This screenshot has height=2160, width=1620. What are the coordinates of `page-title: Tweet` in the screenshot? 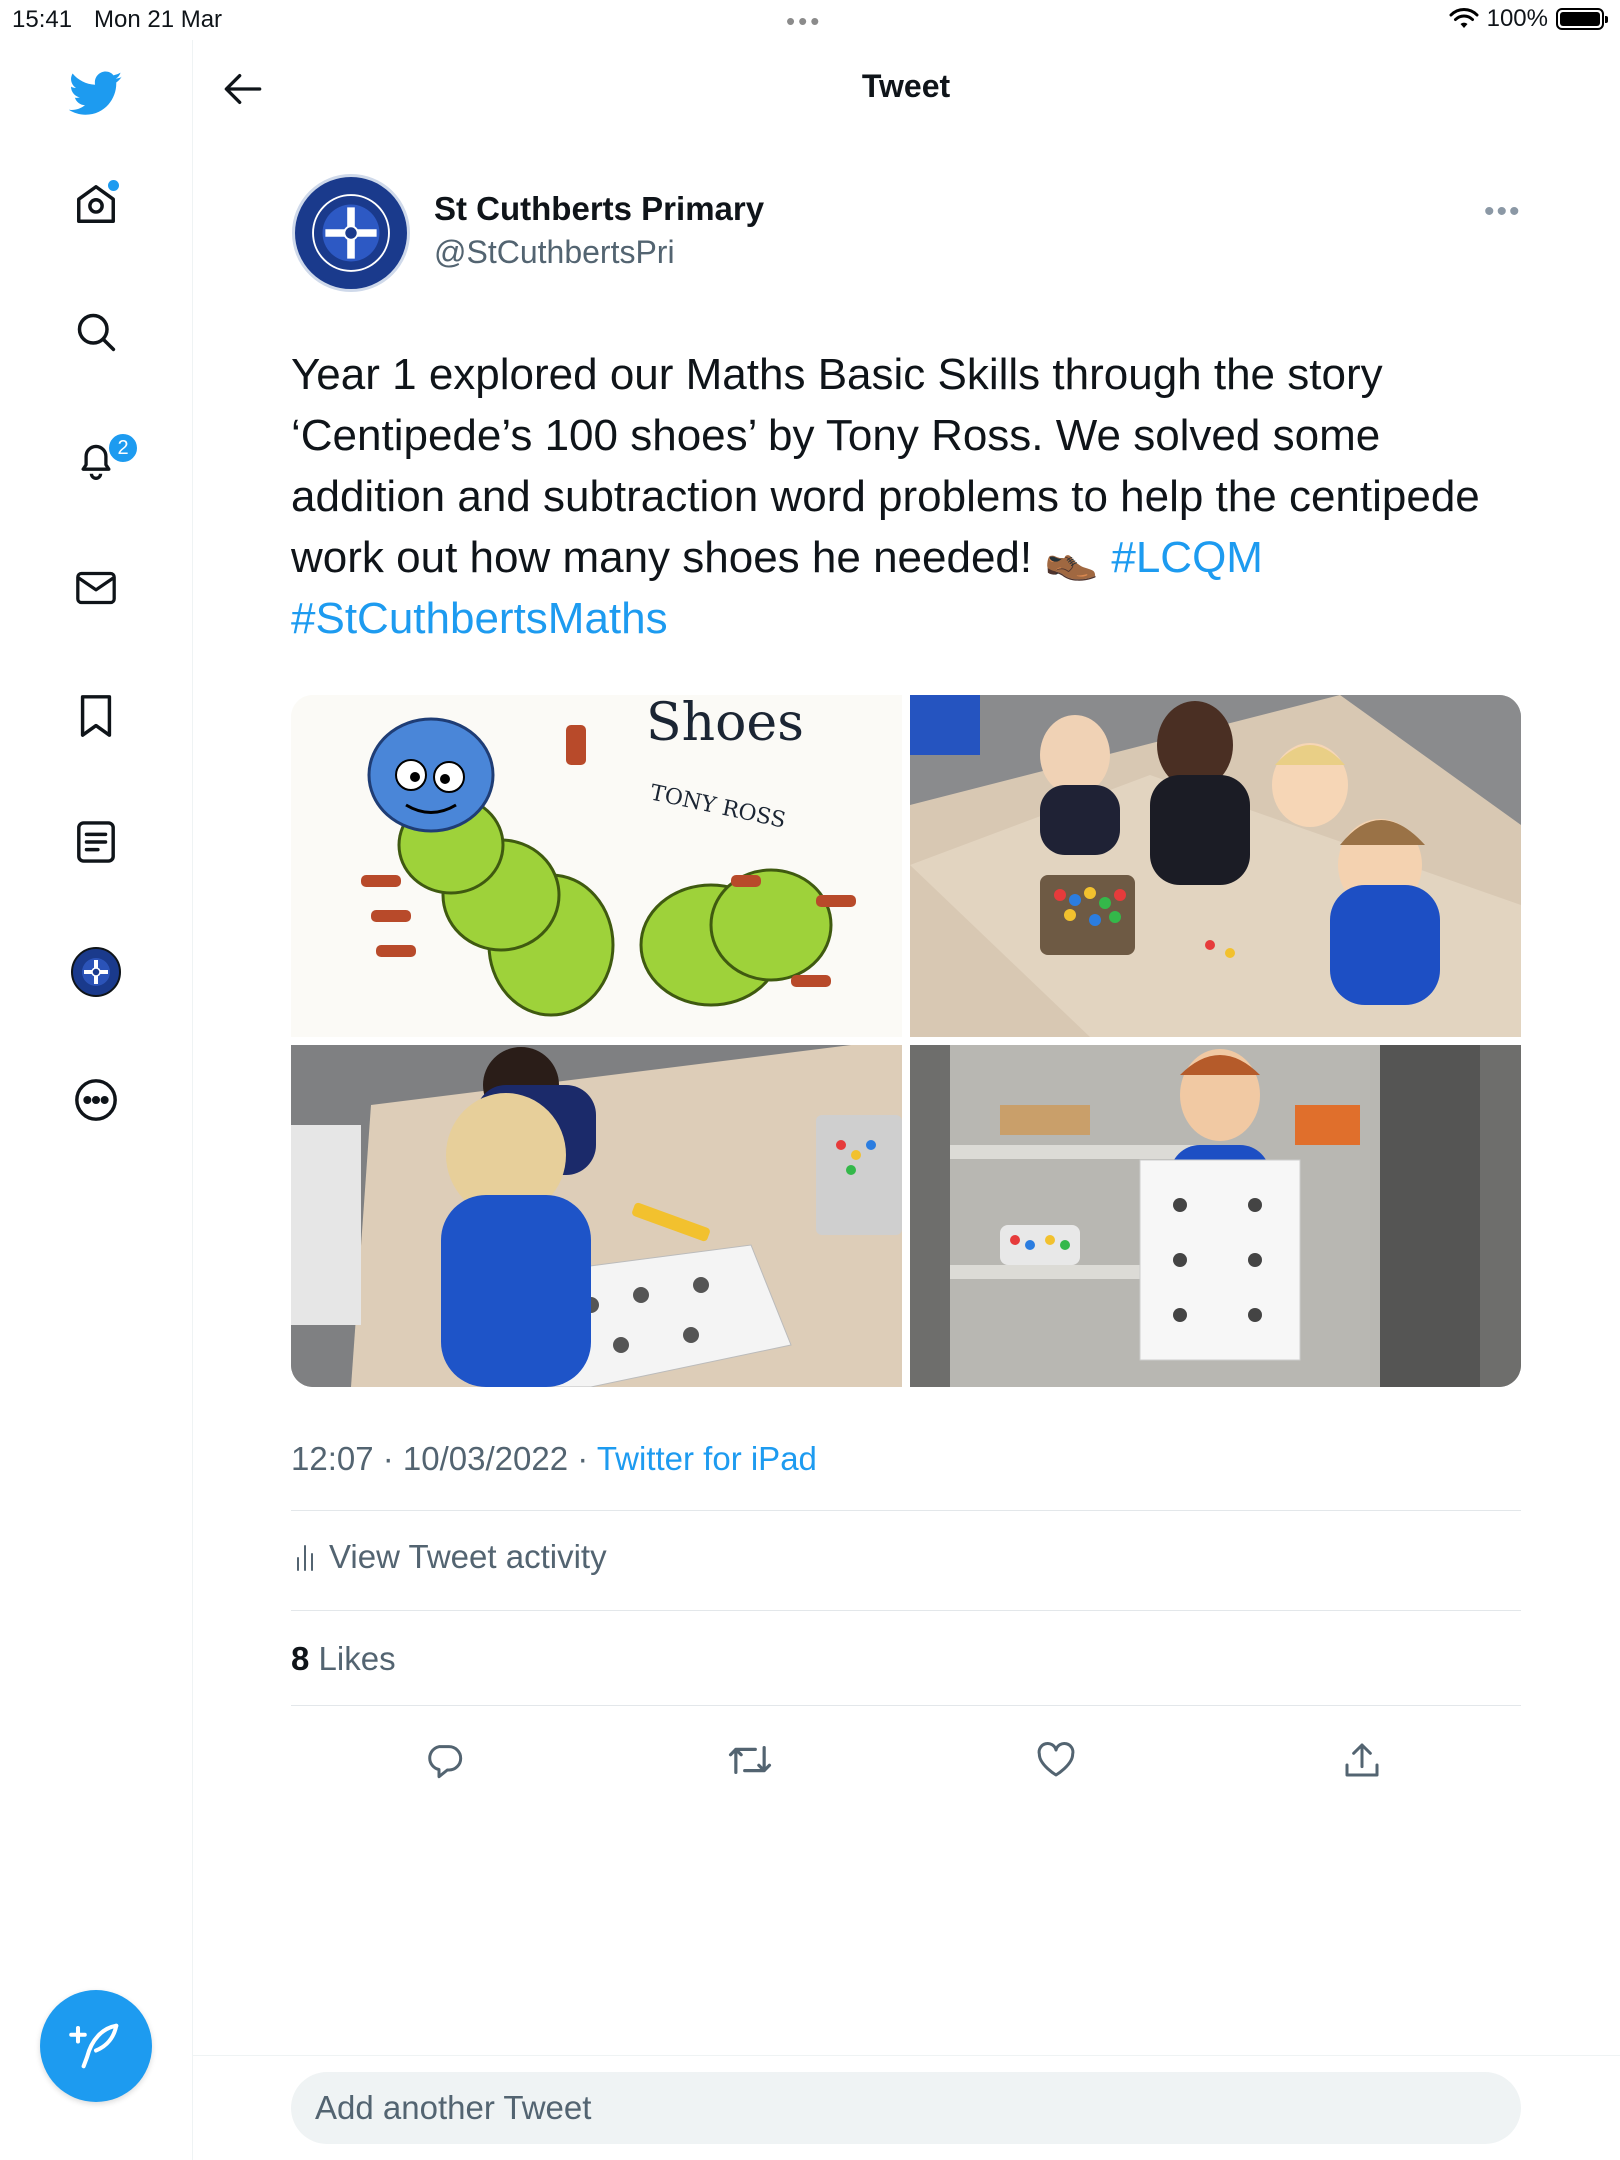 It's located at (906, 86).